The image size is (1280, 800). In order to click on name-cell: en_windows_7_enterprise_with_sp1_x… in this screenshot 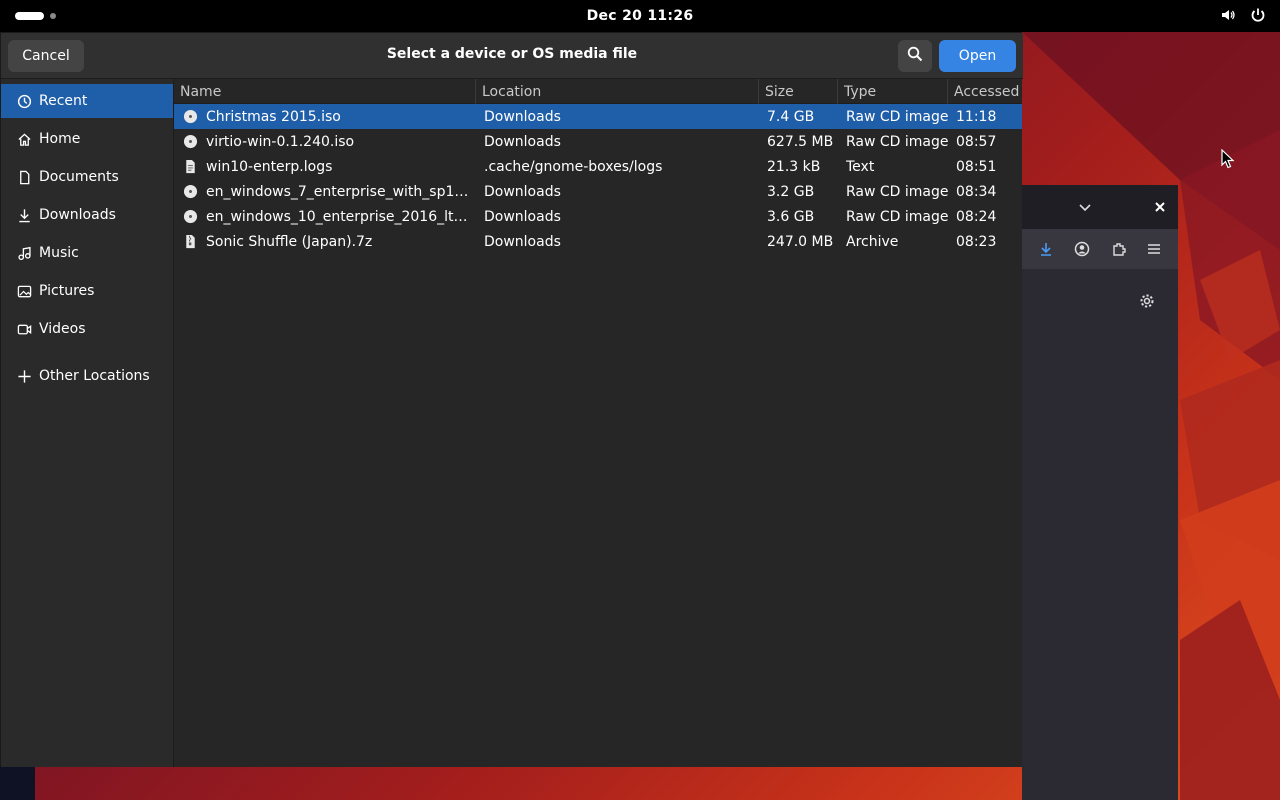, I will do `click(327, 191)`.